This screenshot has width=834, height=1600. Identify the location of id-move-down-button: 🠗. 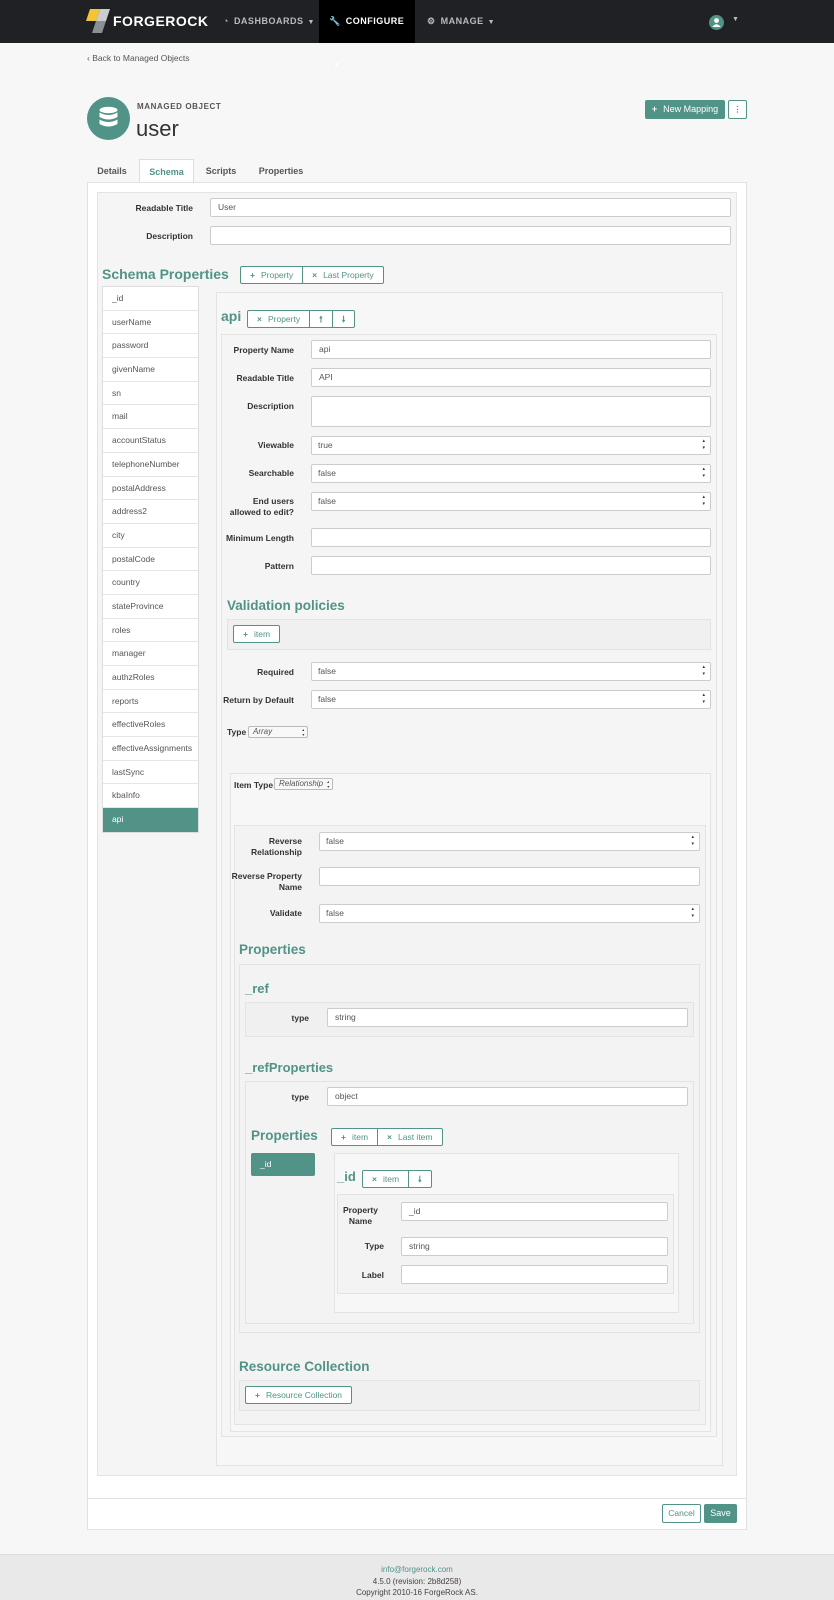
(420, 1179).